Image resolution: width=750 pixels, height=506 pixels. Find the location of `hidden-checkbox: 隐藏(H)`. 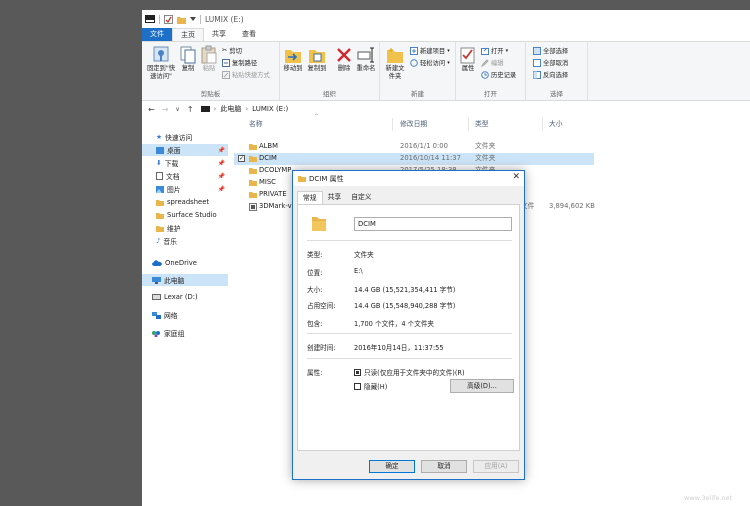

hidden-checkbox: 隐藏(H) is located at coordinates (370, 386).